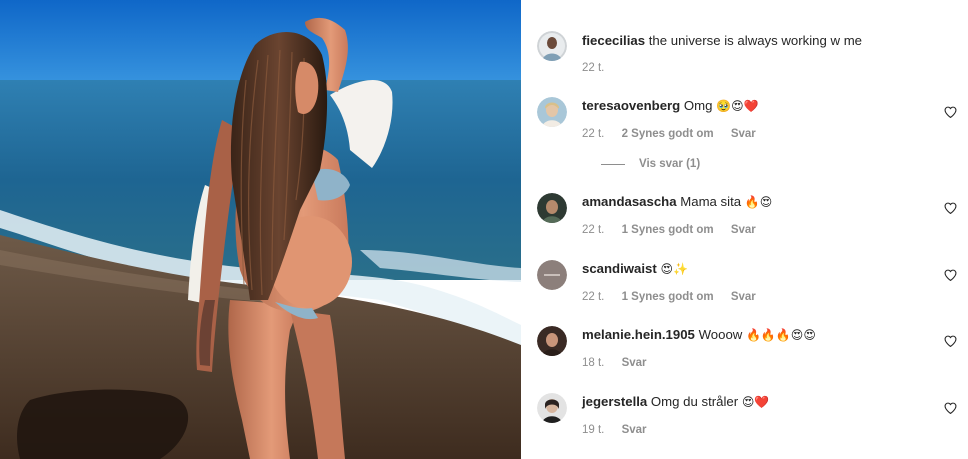 The width and height of the screenshot is (968, 459). Describe the element at coordinates (694, 401) in the screenshot. I see `comment-text: Omg du stråler` at that location.